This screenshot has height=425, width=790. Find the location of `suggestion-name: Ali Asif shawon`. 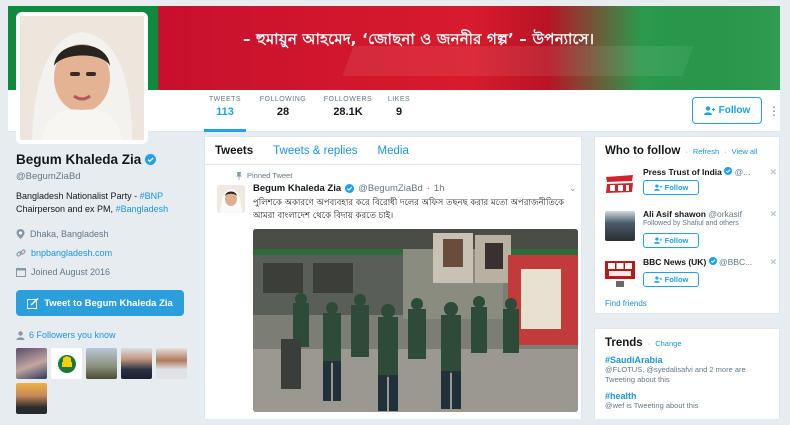

suggestion-name: Ali Asif shawon is located at coordinates (674, 214).